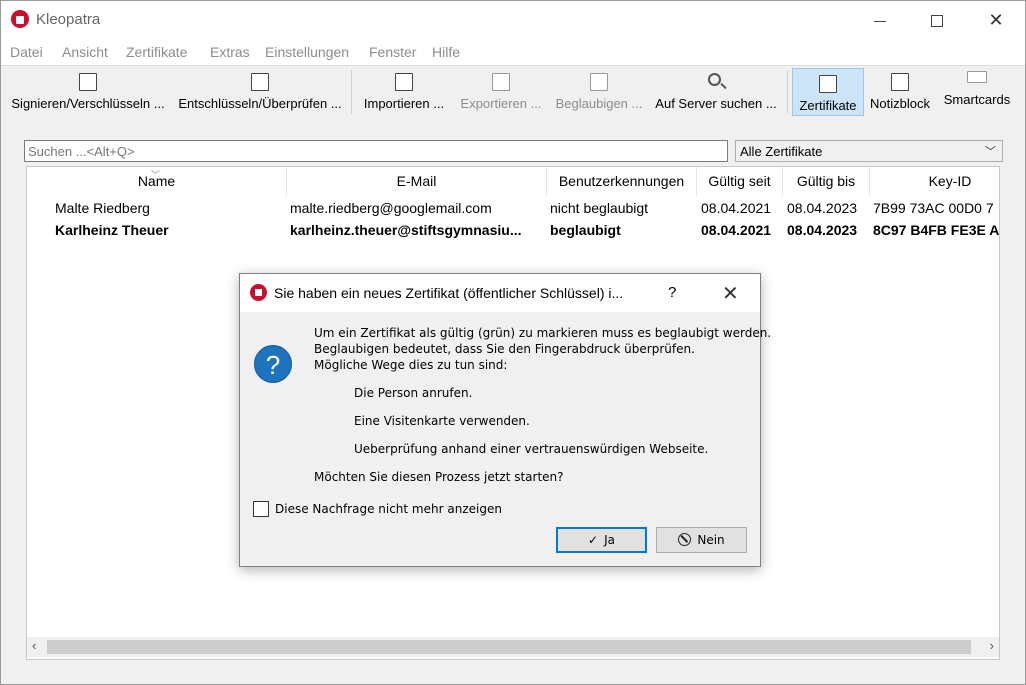  Describe the element at coordinates (417, 181) in the screenshot. I see `column-header-email: E-Mail` at that location.